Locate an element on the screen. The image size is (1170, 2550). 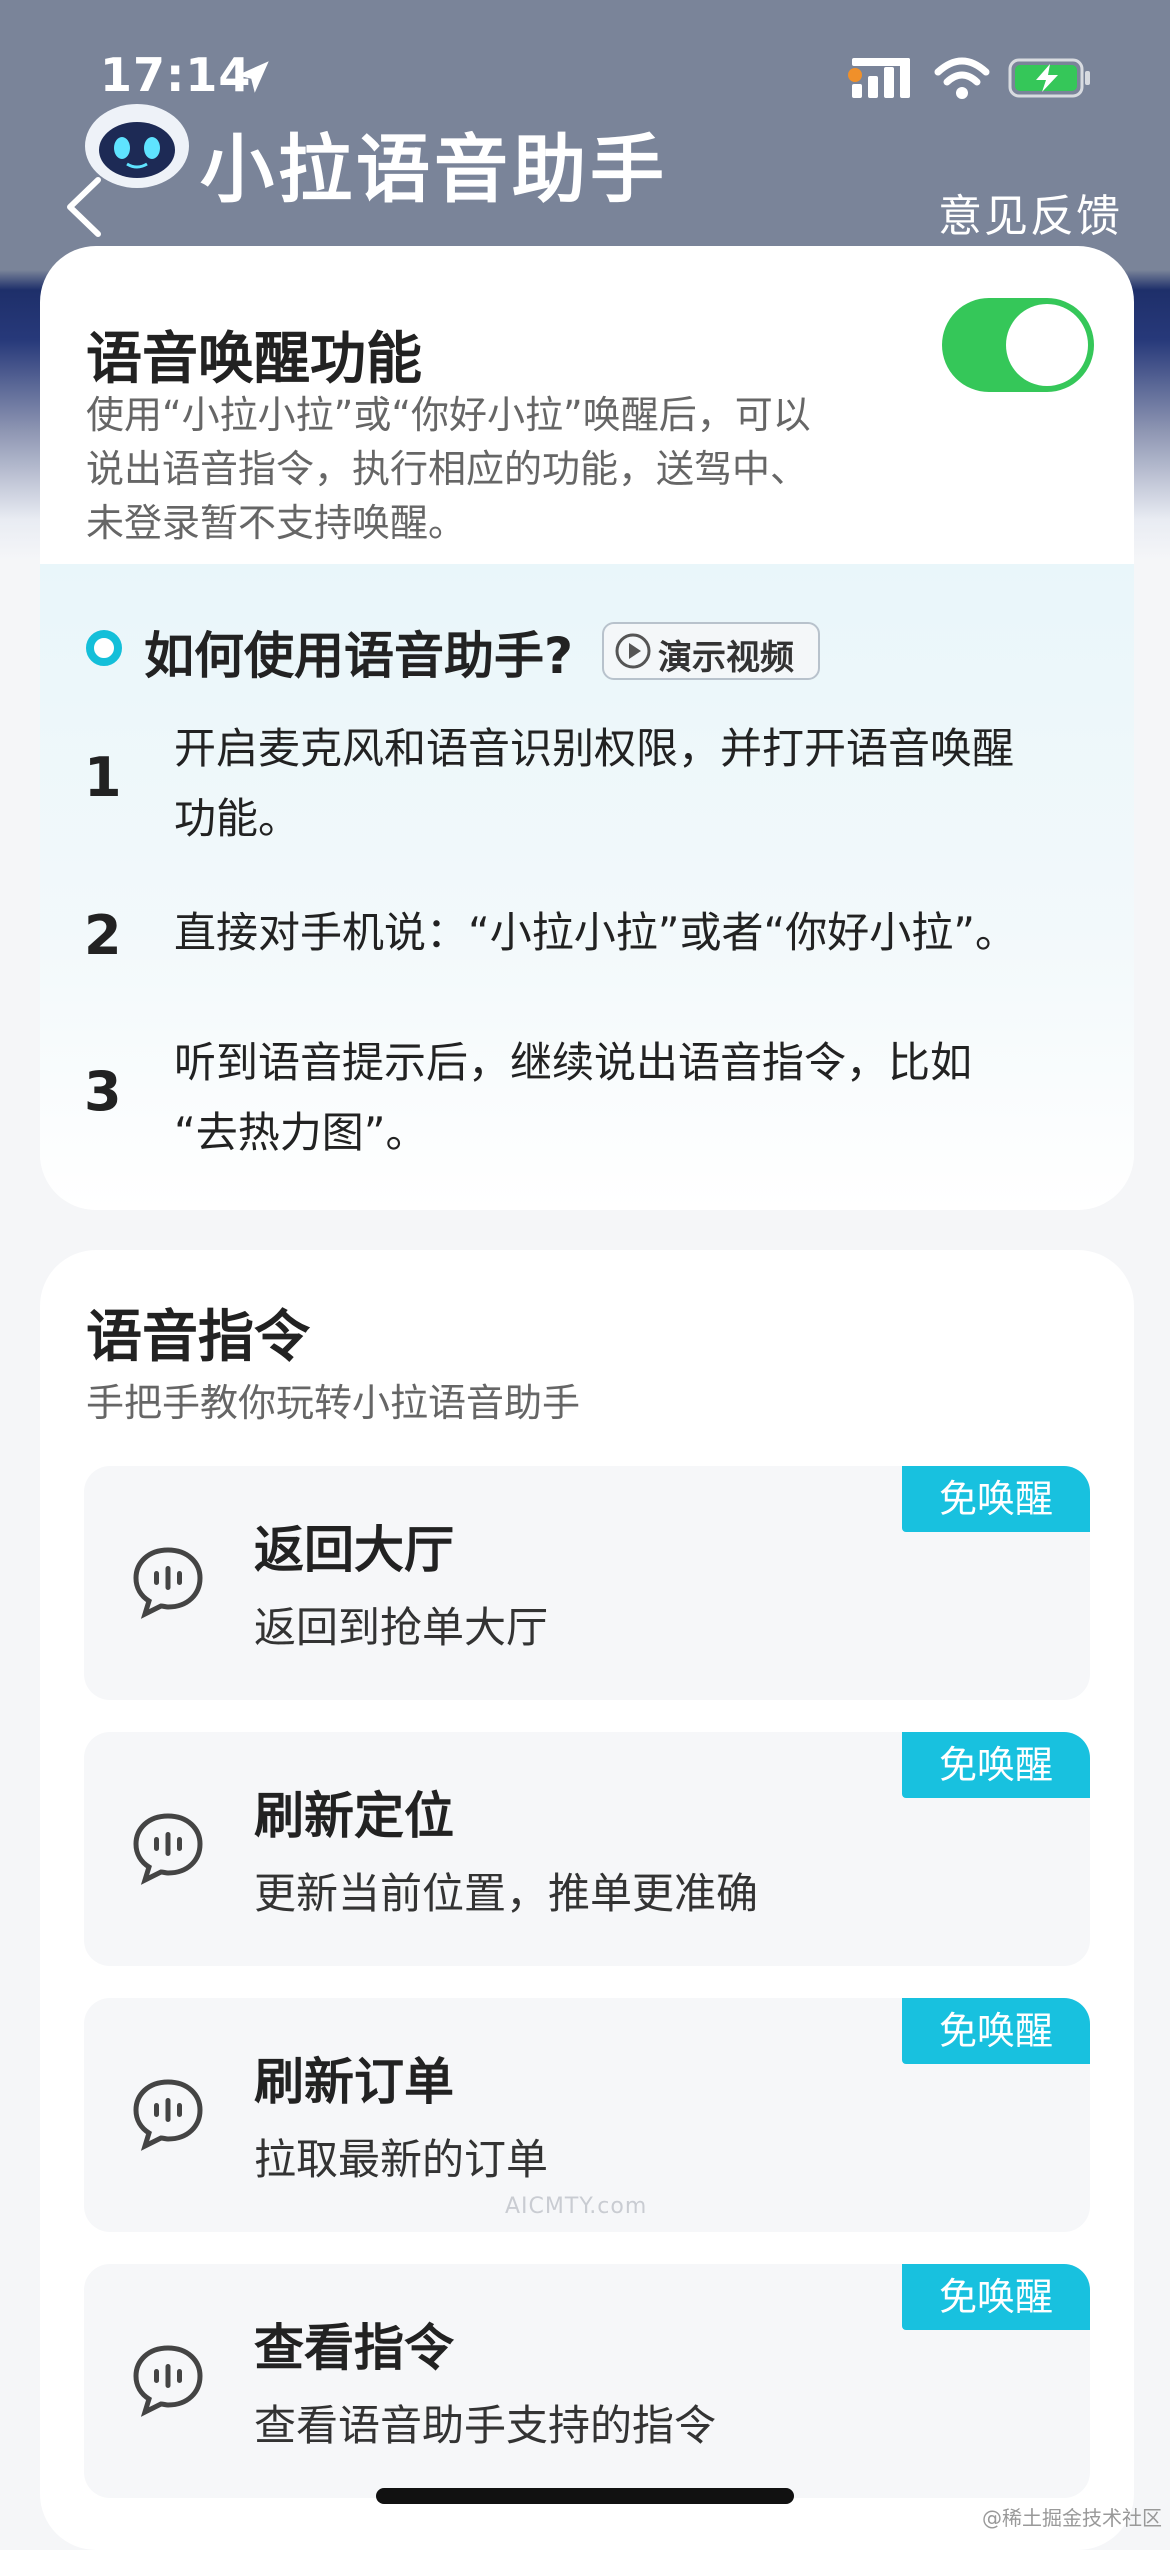
wifi-icon is located at coordinates (962, 78).